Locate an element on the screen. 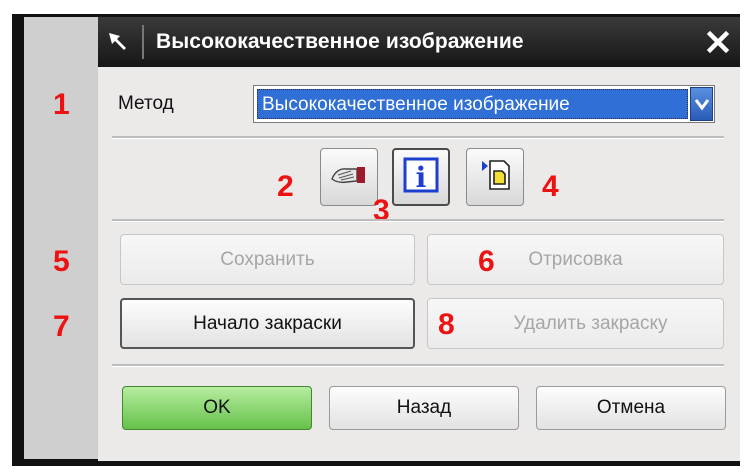  marker-4: 4 is located at coordinates (550, 186).